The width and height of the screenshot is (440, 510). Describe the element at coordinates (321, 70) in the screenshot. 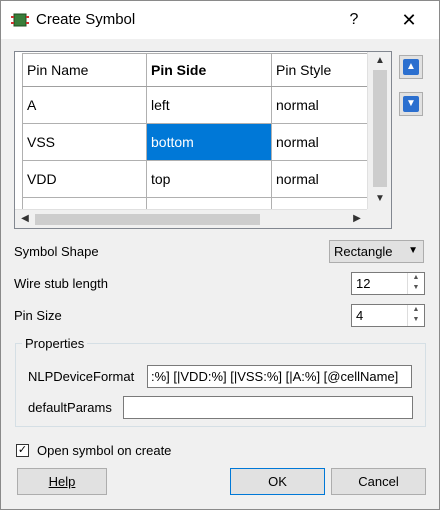

I see `column-header-pin-style: Pin Style` at that location.